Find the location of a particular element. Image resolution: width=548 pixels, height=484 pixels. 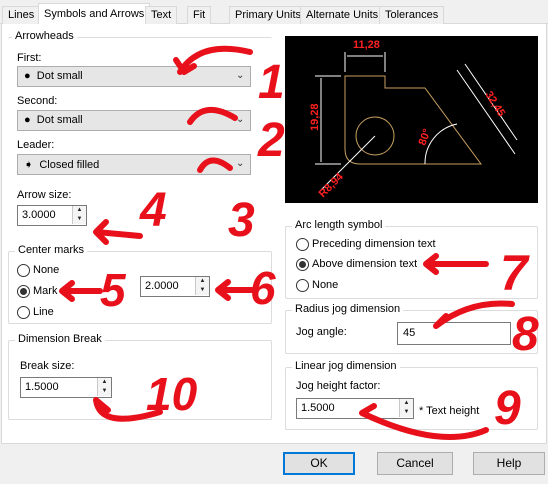

annotation-1: 1 is located at coordinates (271, 82).